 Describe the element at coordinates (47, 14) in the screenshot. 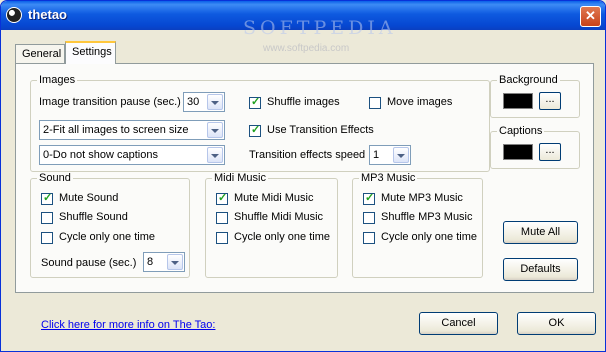

I see `window-title: thetao` at that location.